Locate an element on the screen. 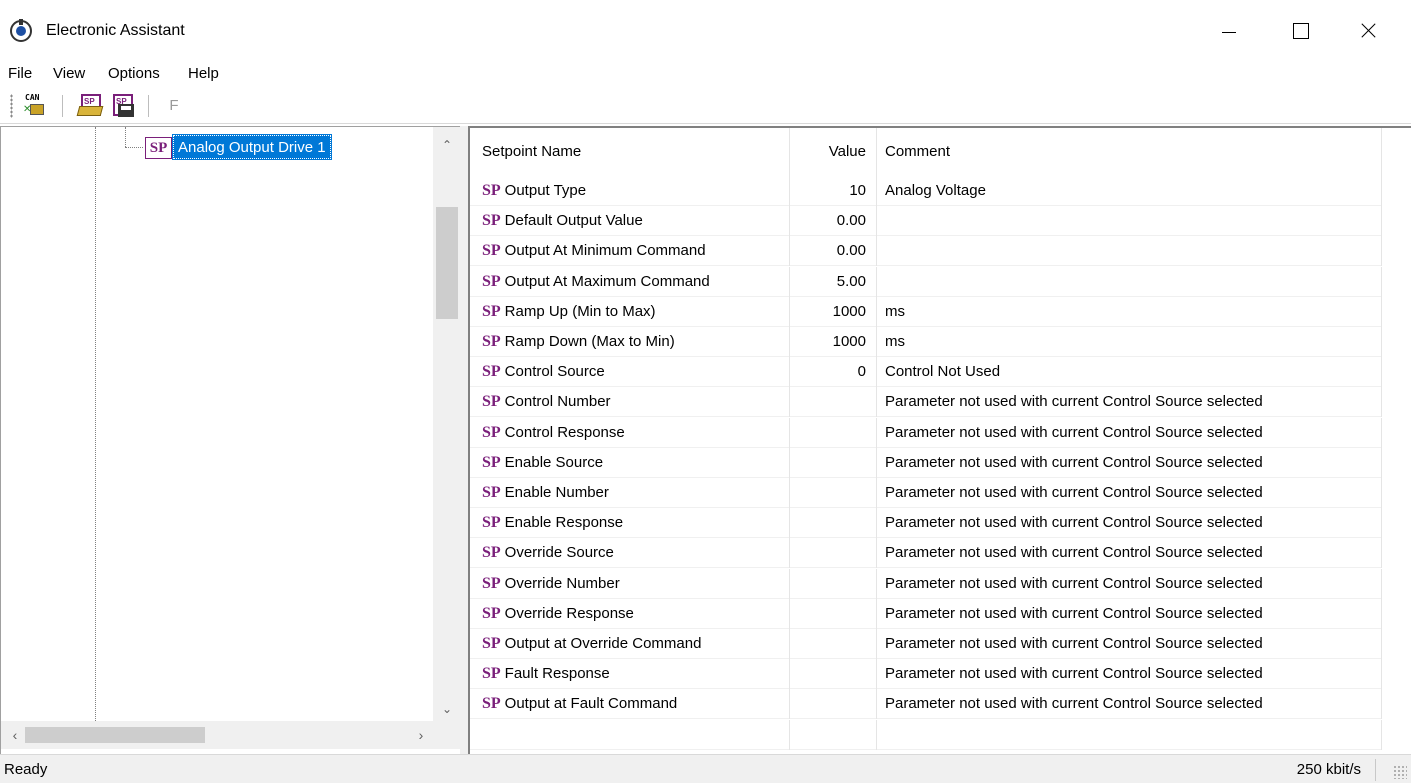 The image size is (1411, 783). table-row: SP Output At Minimum Command 0.00 is located at coordinates (926, 251).